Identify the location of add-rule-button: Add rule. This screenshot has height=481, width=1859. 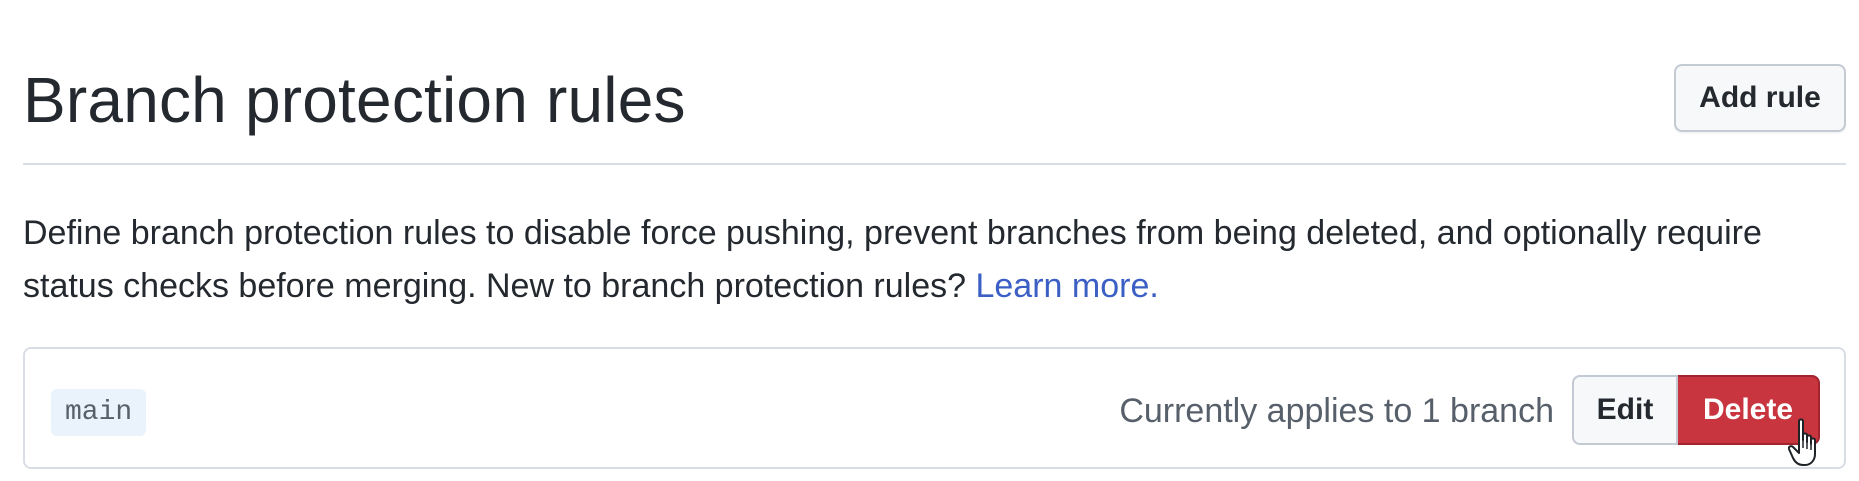
(1760, 98).